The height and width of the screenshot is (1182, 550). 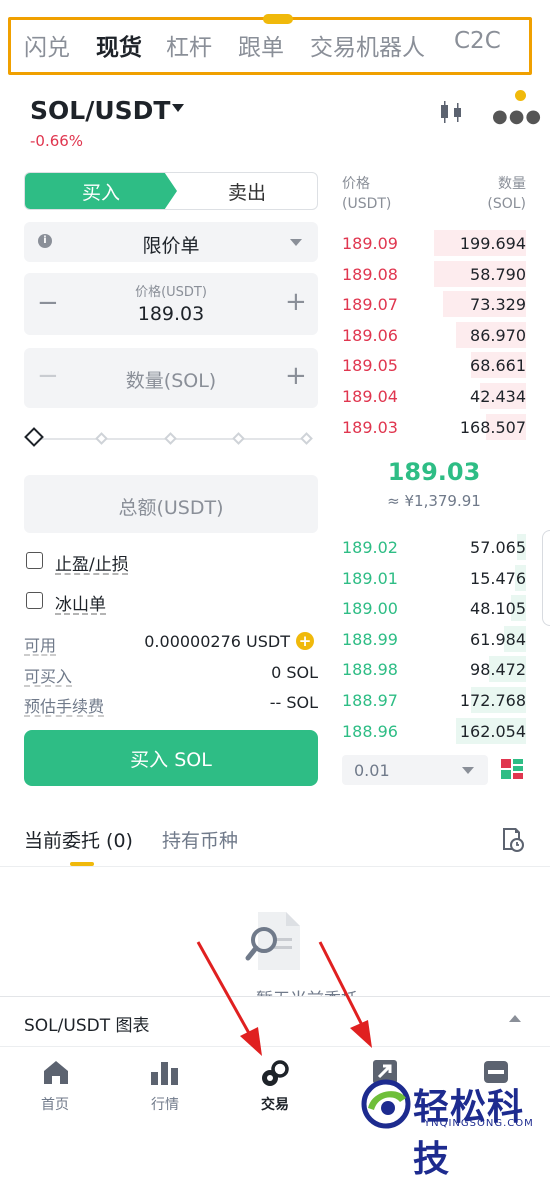 What do you see at coordinates (34, 600) in the screenshot?
I see `iceberg-checkbox` at bounding box center [34, 600].